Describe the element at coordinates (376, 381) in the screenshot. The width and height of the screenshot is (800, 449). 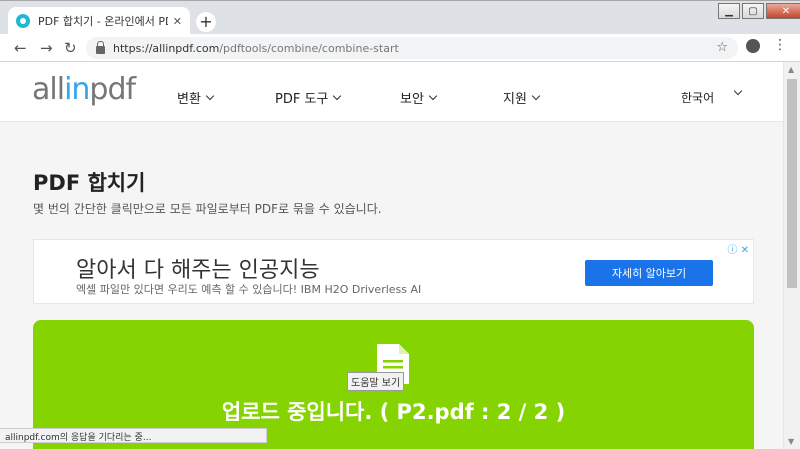
I see `help-tooltip: 도움말 보기` at that location.